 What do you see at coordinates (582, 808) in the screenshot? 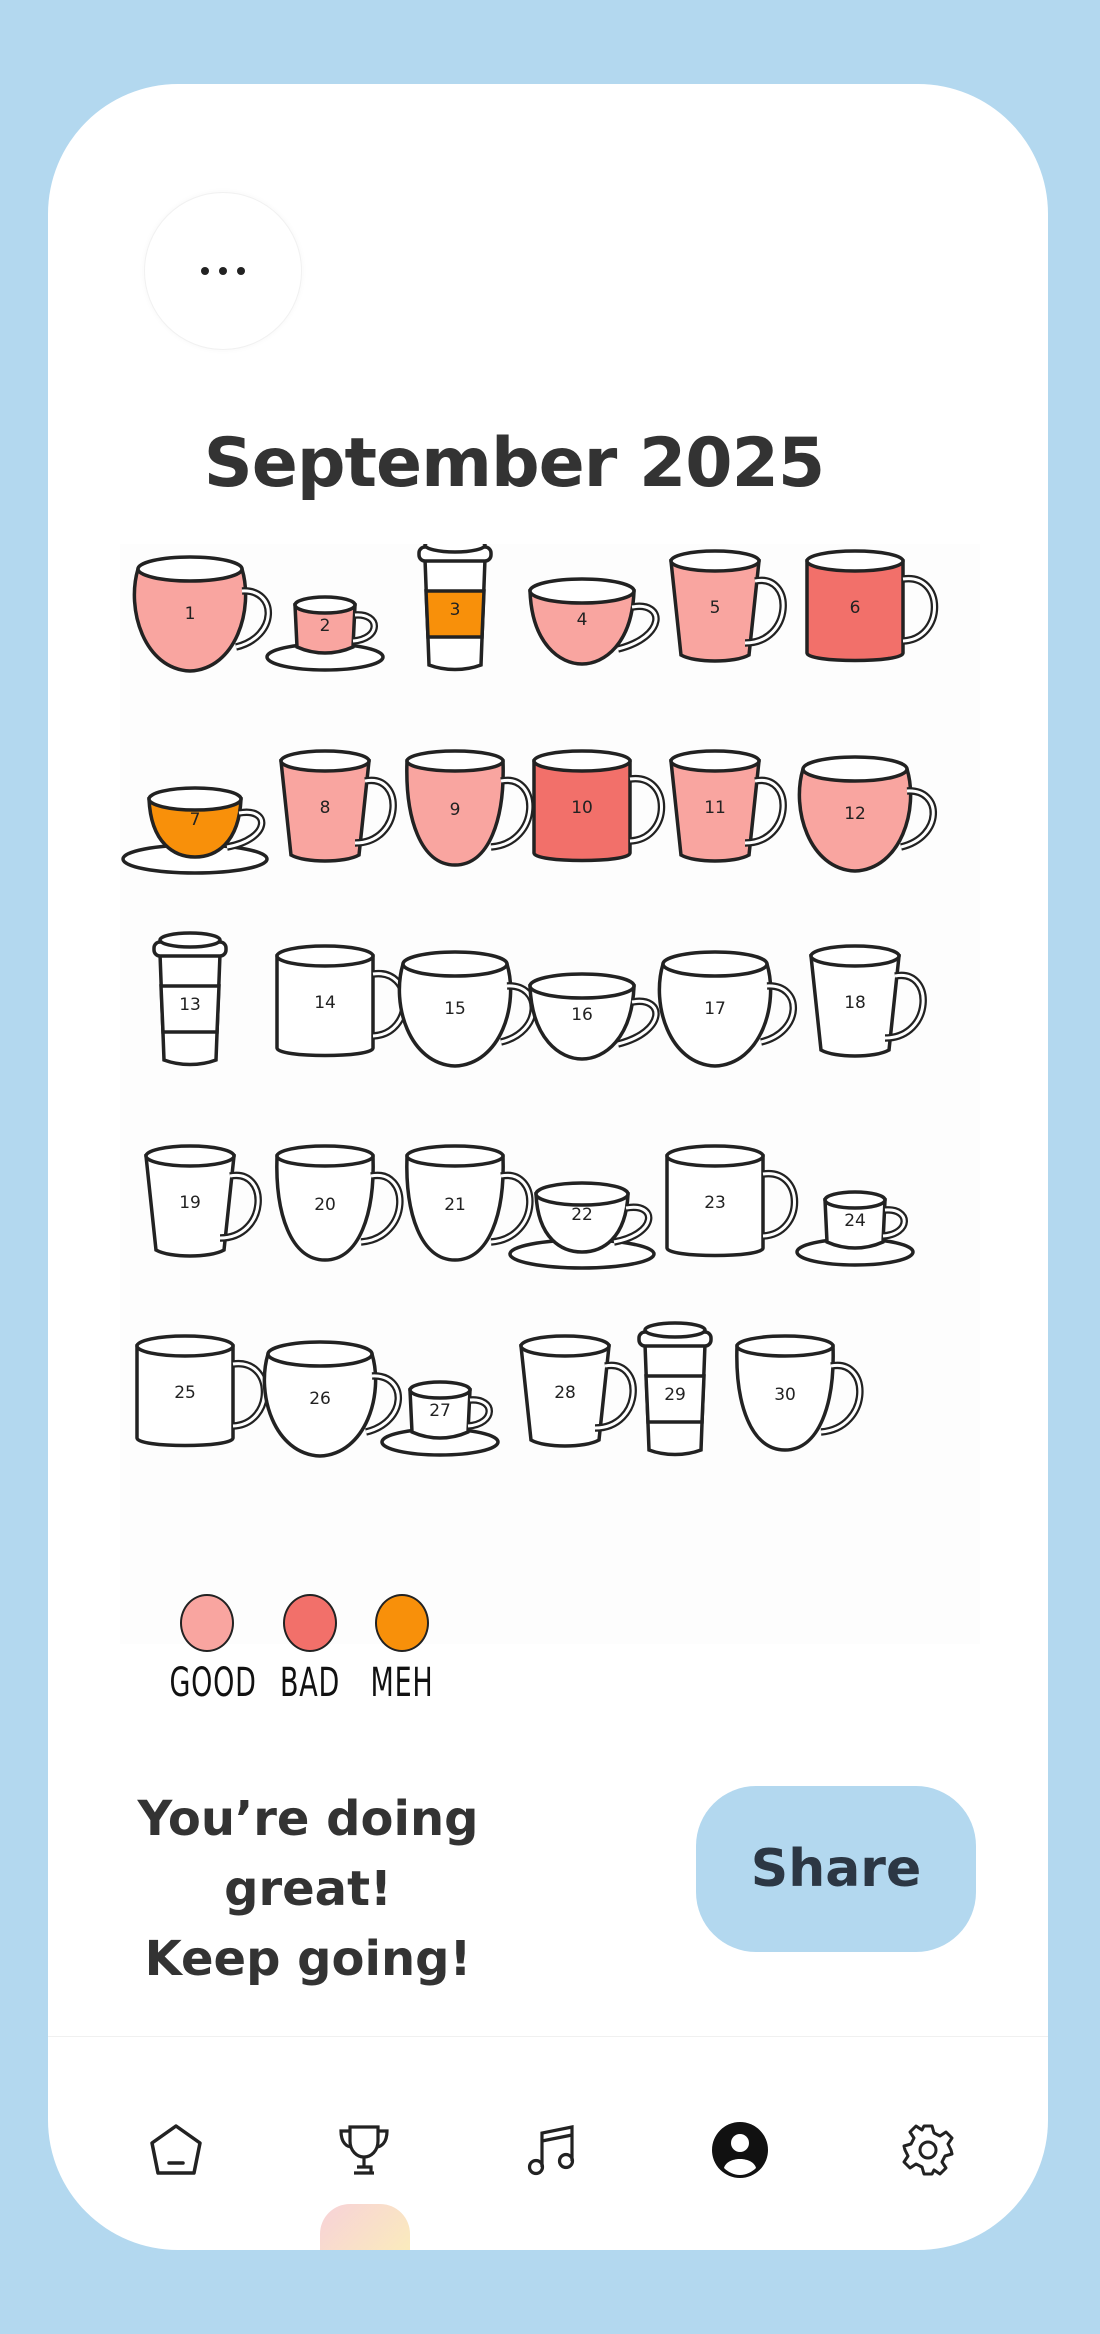
I see `day-number: 10` at bounding box center [582, 808].